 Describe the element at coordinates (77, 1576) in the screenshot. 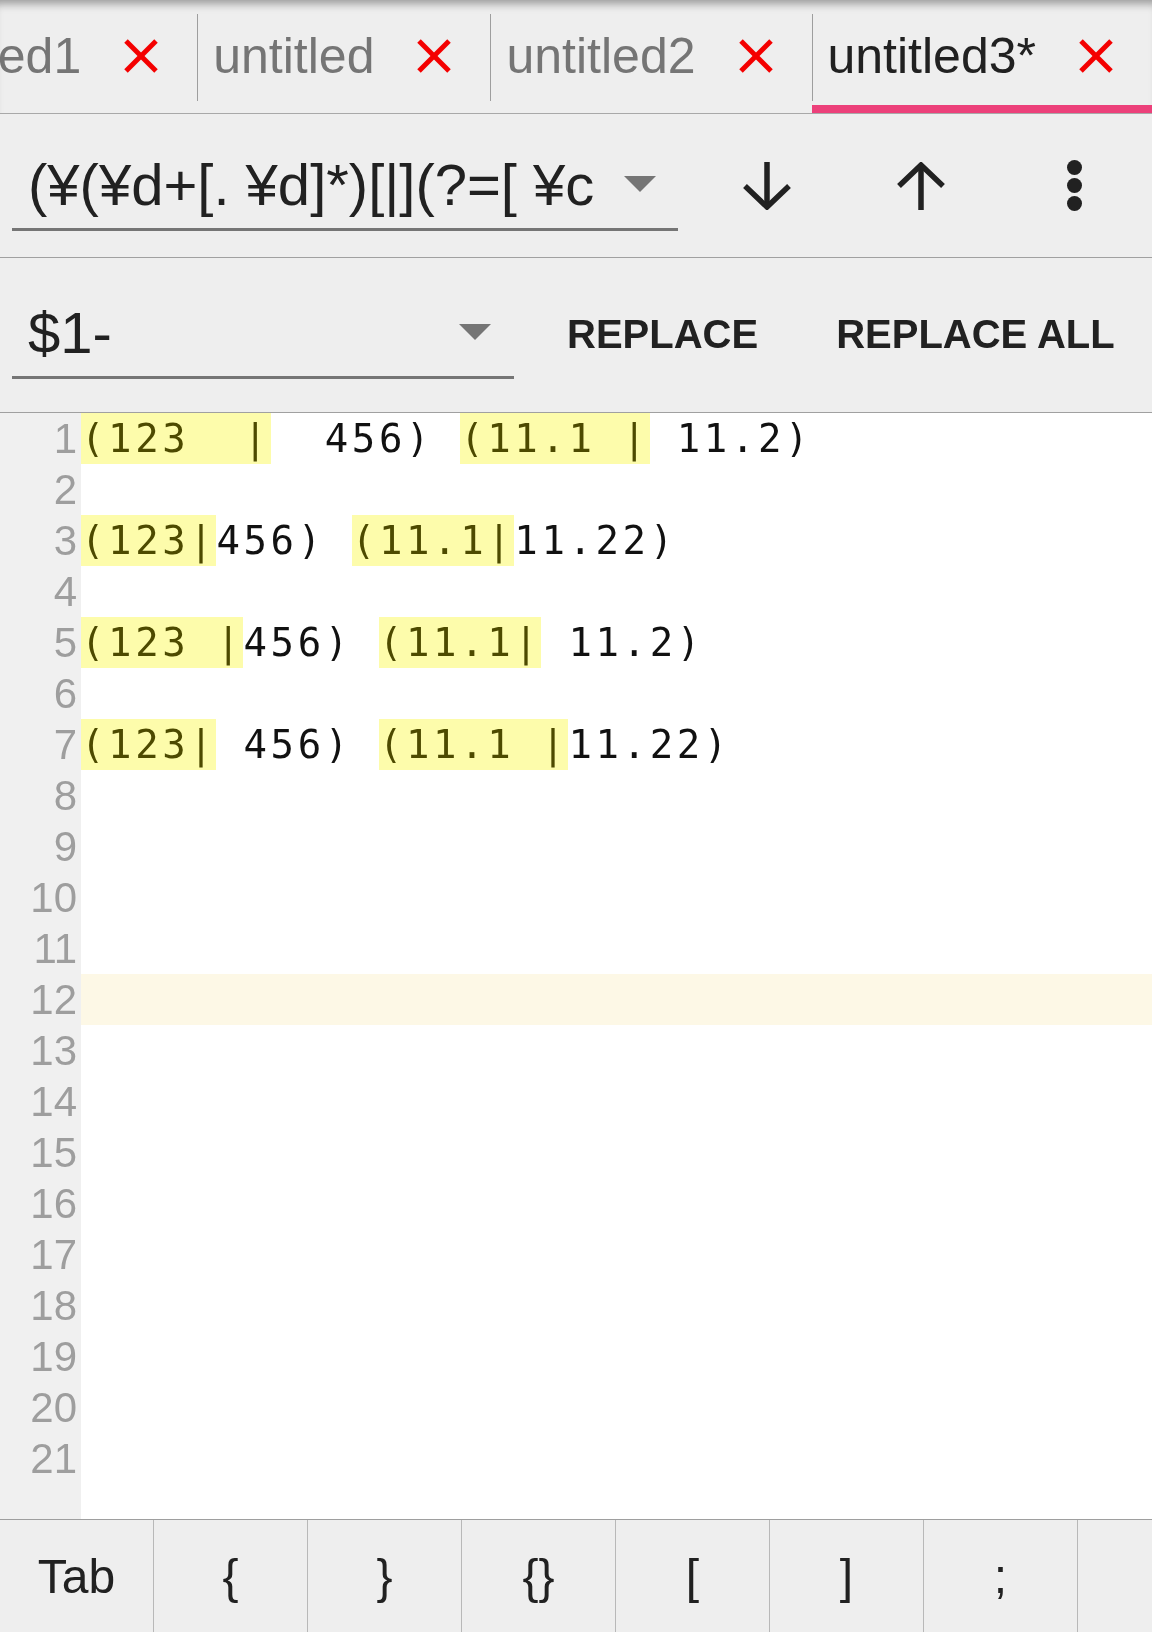

I see `key-button: Tab` at that location.